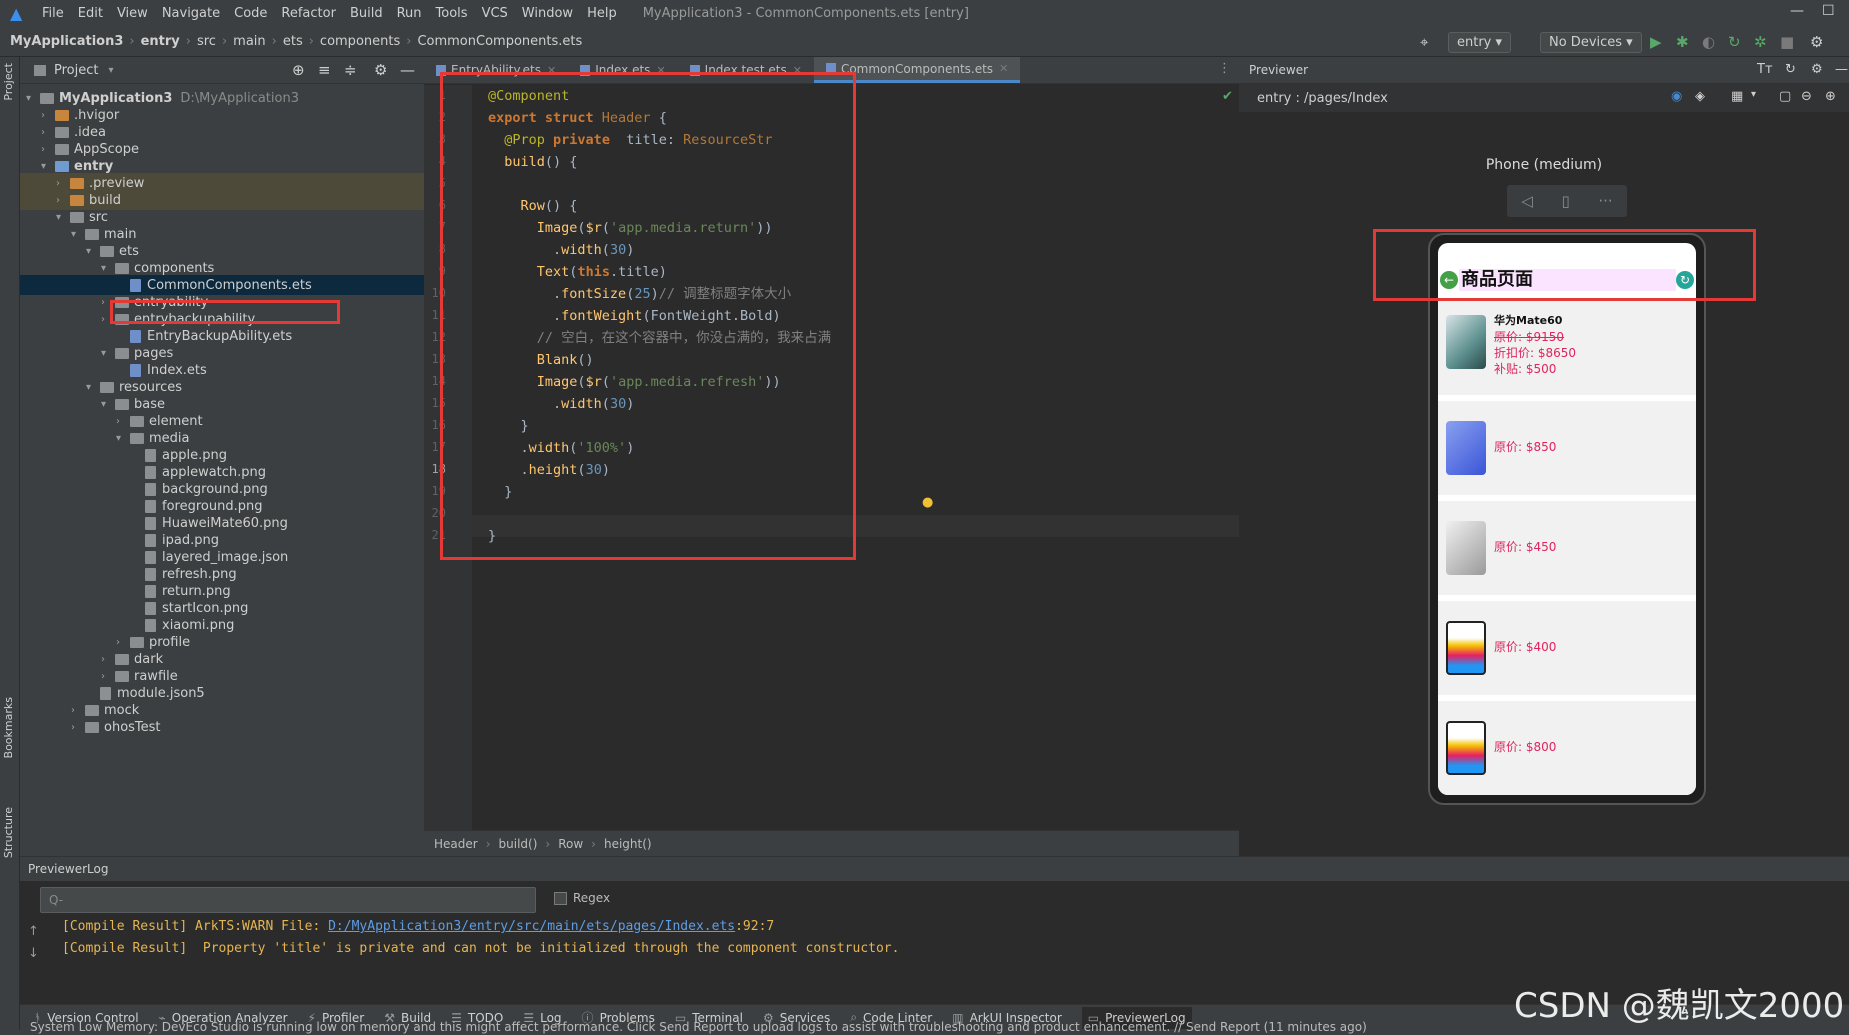 Image resolution: width=1849 pixels, height=1035 pixels. I want to click on crumb-project: MyApplication3, so click(66, 41).